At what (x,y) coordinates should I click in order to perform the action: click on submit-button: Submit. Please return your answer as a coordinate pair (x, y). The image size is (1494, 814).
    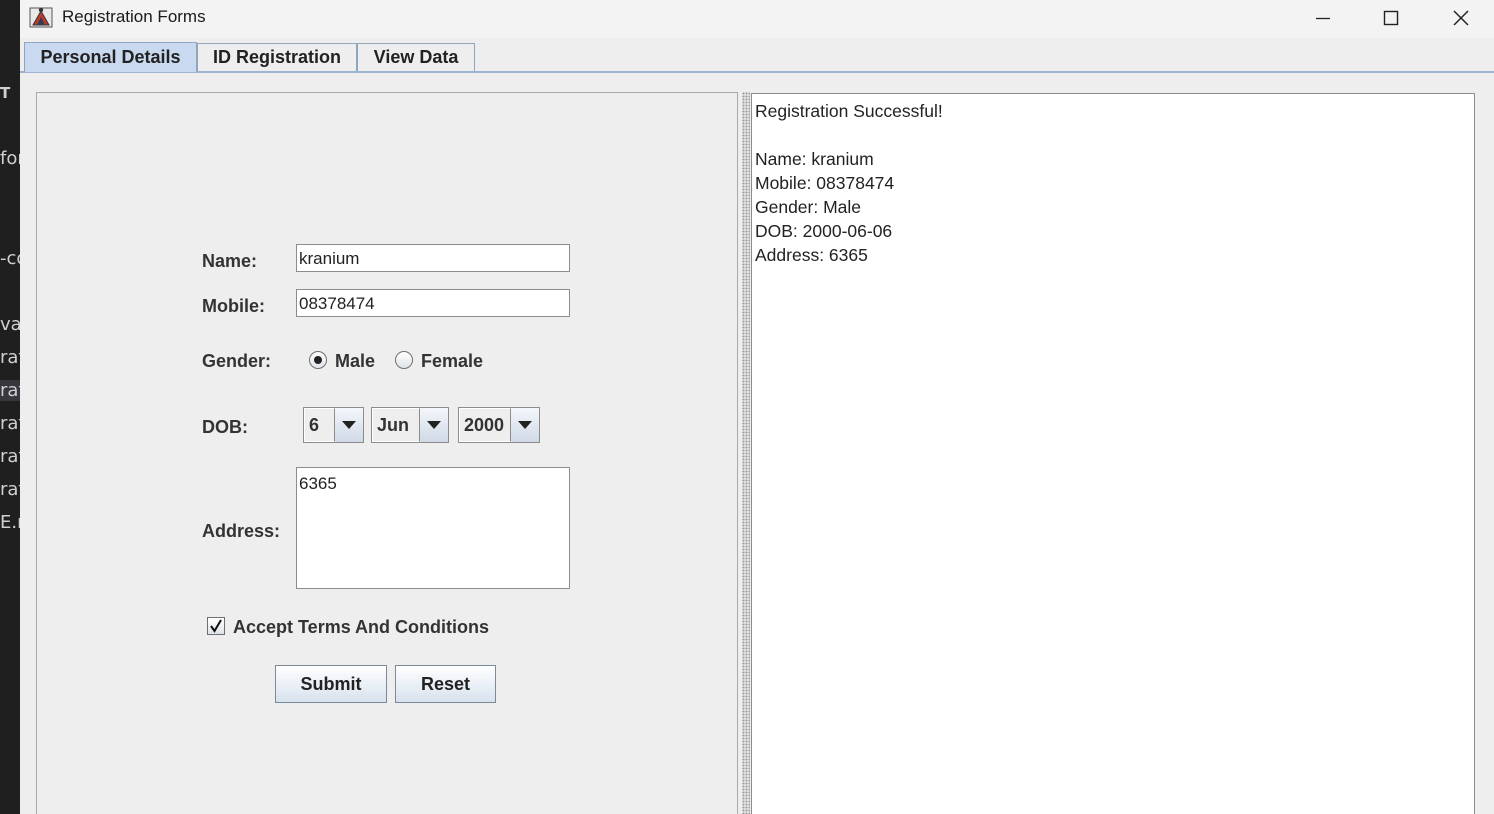
    Looking at the image, I should click on (331, 684).